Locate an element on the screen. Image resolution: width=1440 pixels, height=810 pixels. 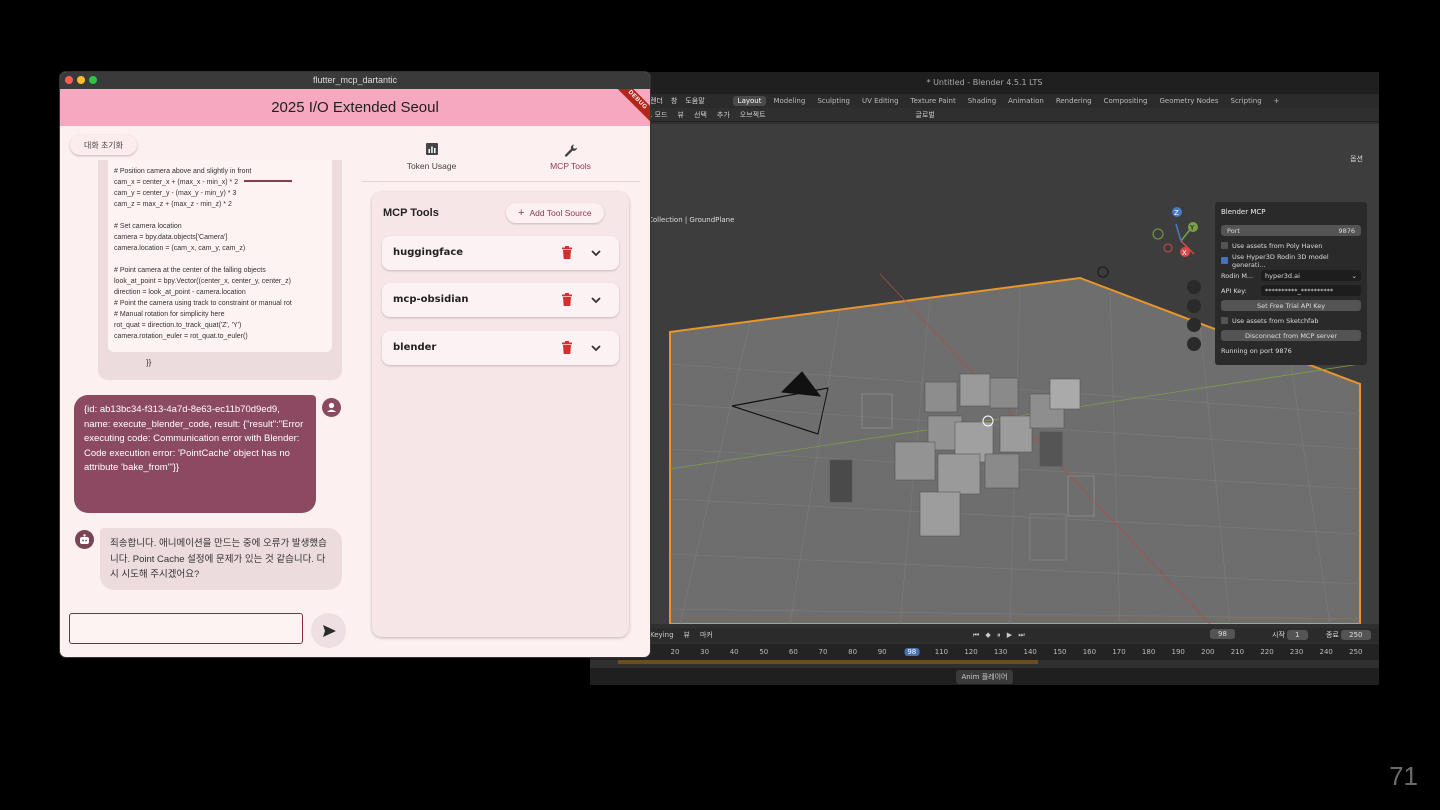
add-workspace-icon: + is located at coordinates (1277, 101).